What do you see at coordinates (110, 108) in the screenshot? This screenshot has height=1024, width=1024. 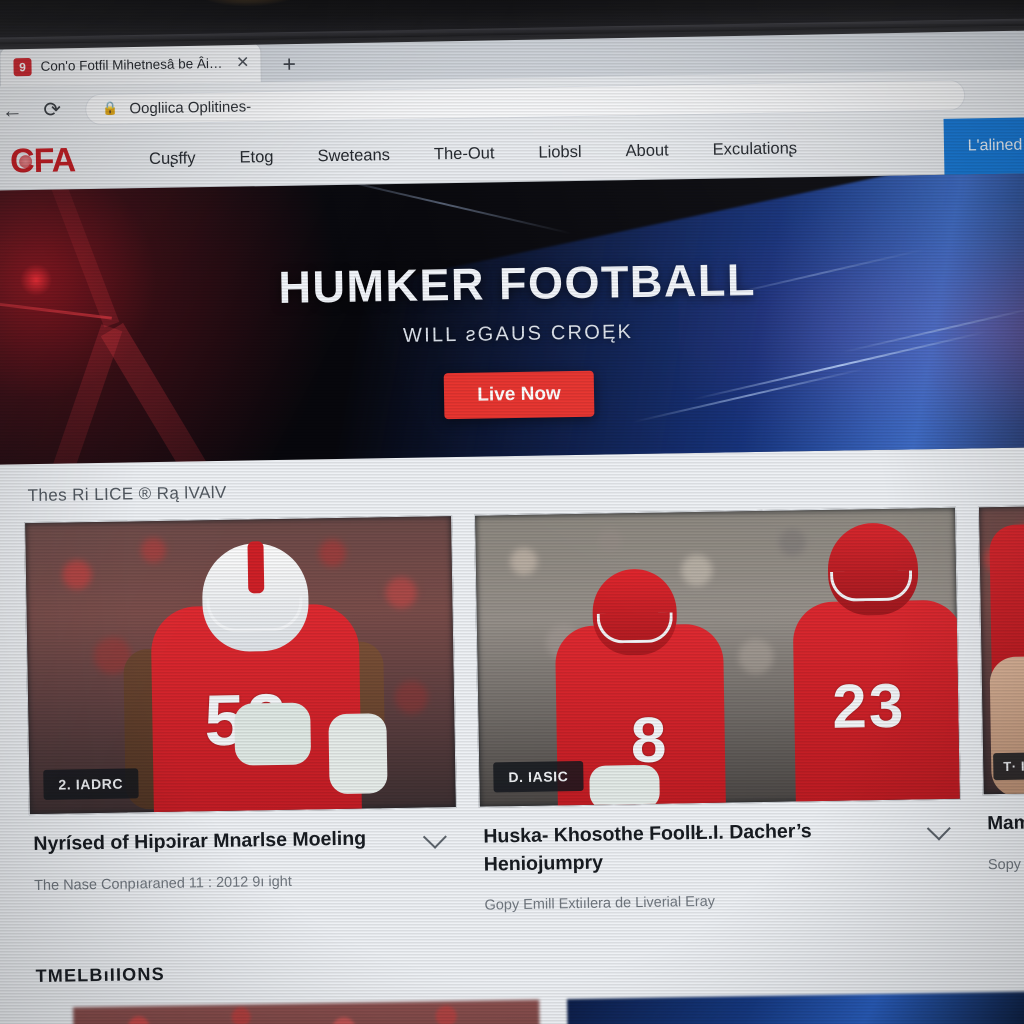 I see `lock-icon: 🔒` at bounding box center [110, 108].